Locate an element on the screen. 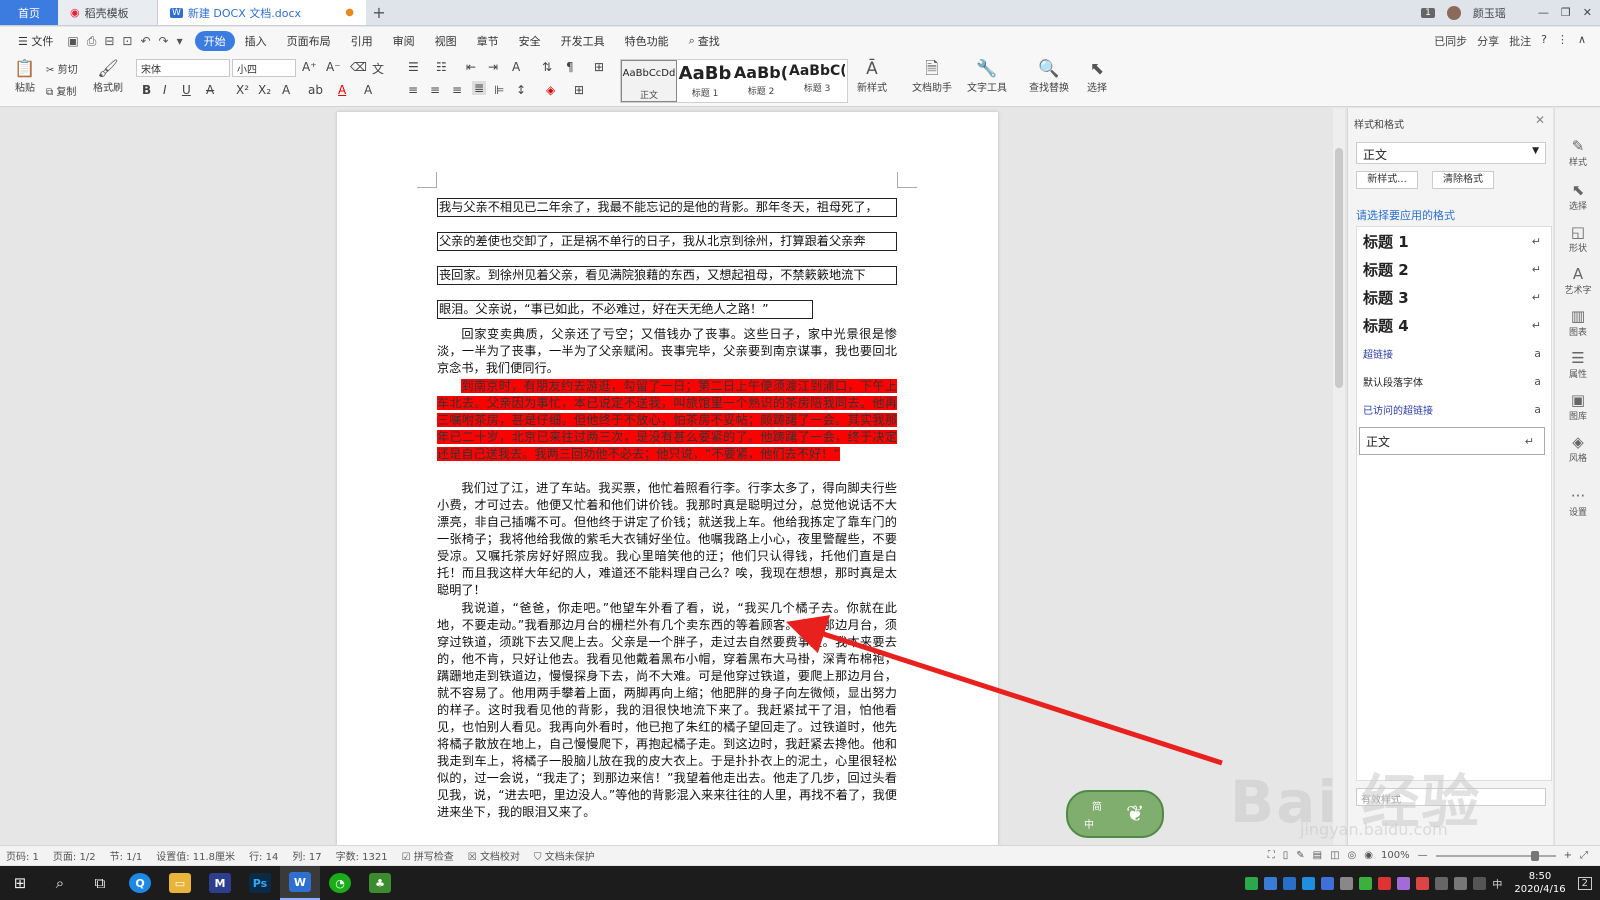 The width and height of the screenshot is (1600, 900). tray-pen-icon is located at coordinates (1480, 883).